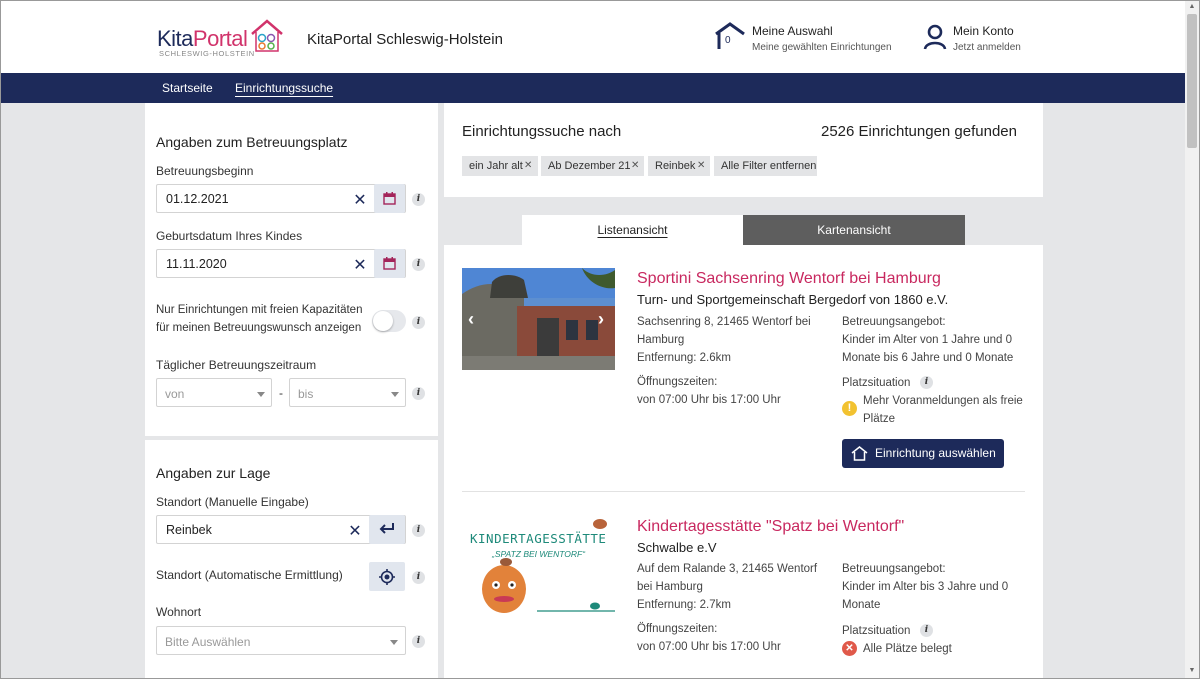  I want to click on filter-chip-date: Ab Dezember 21 ✕, so click(592, 166).